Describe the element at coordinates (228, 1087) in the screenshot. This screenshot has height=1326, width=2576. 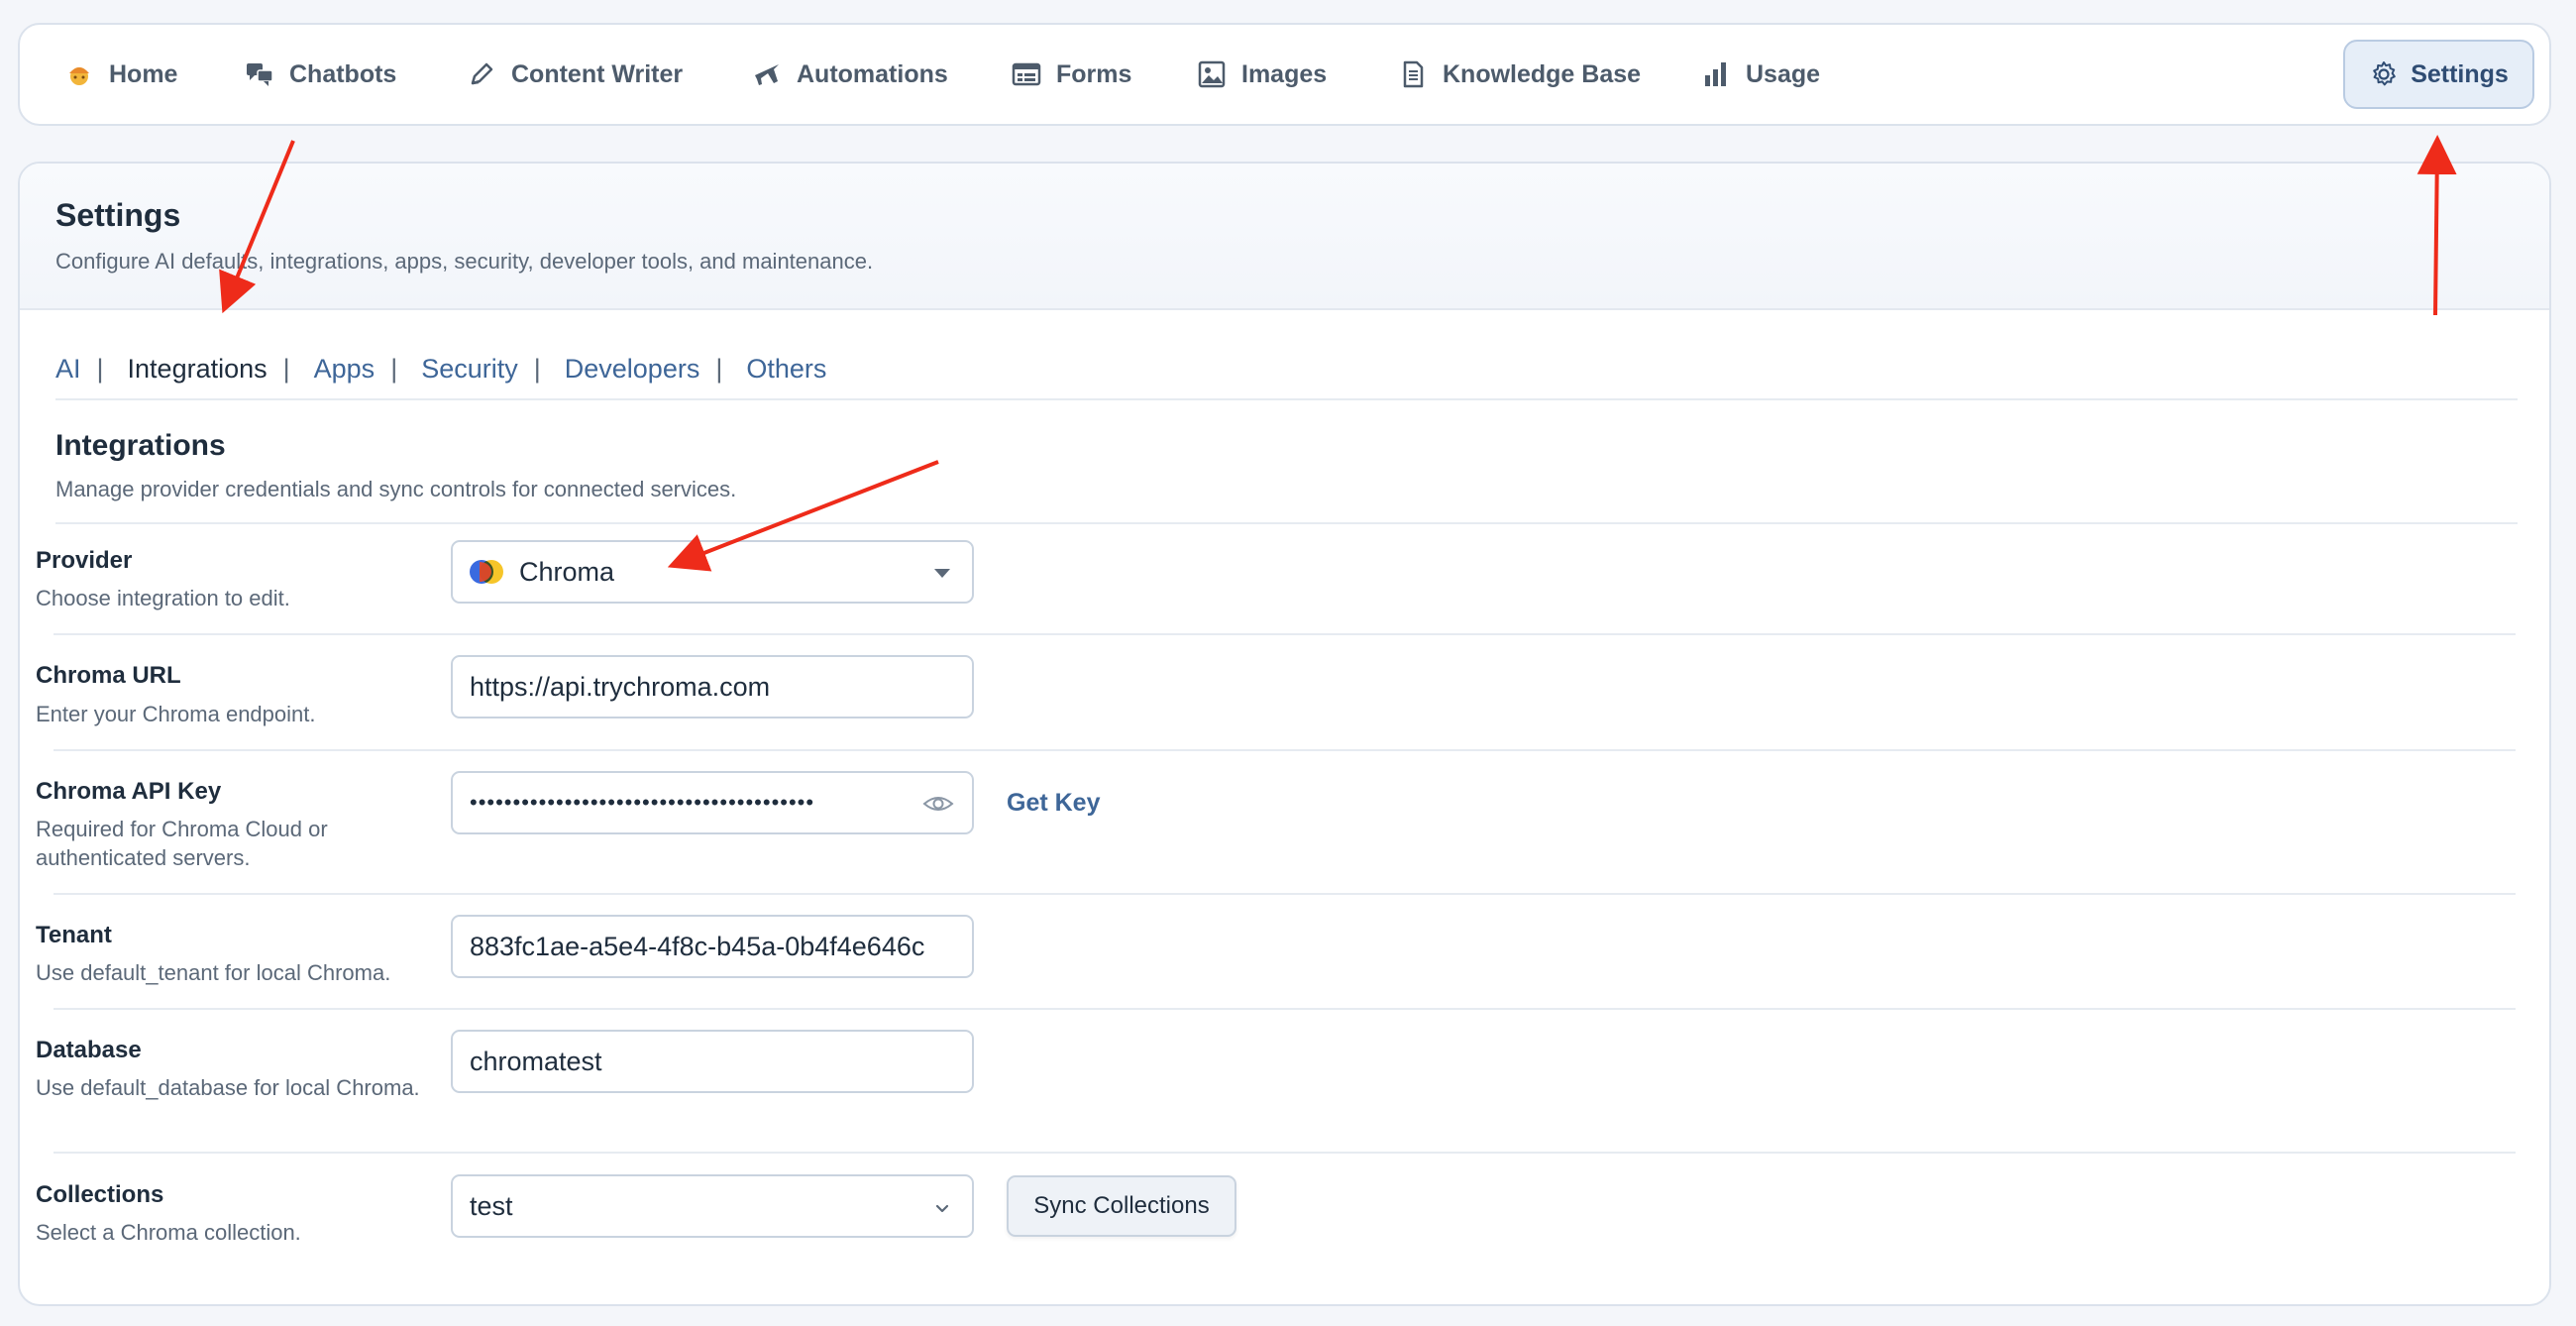
I see `database-help: Use default_database for local Chroma.` at that location.